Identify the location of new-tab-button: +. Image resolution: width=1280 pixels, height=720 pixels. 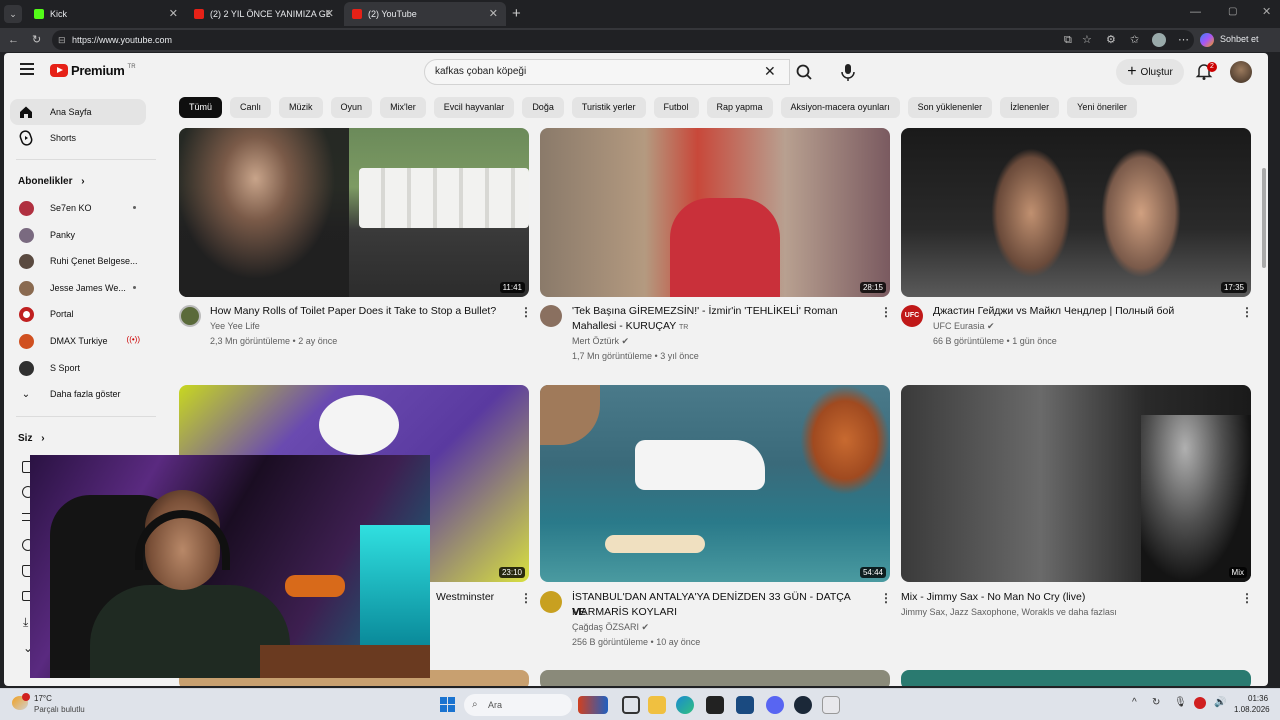
(516, 13).